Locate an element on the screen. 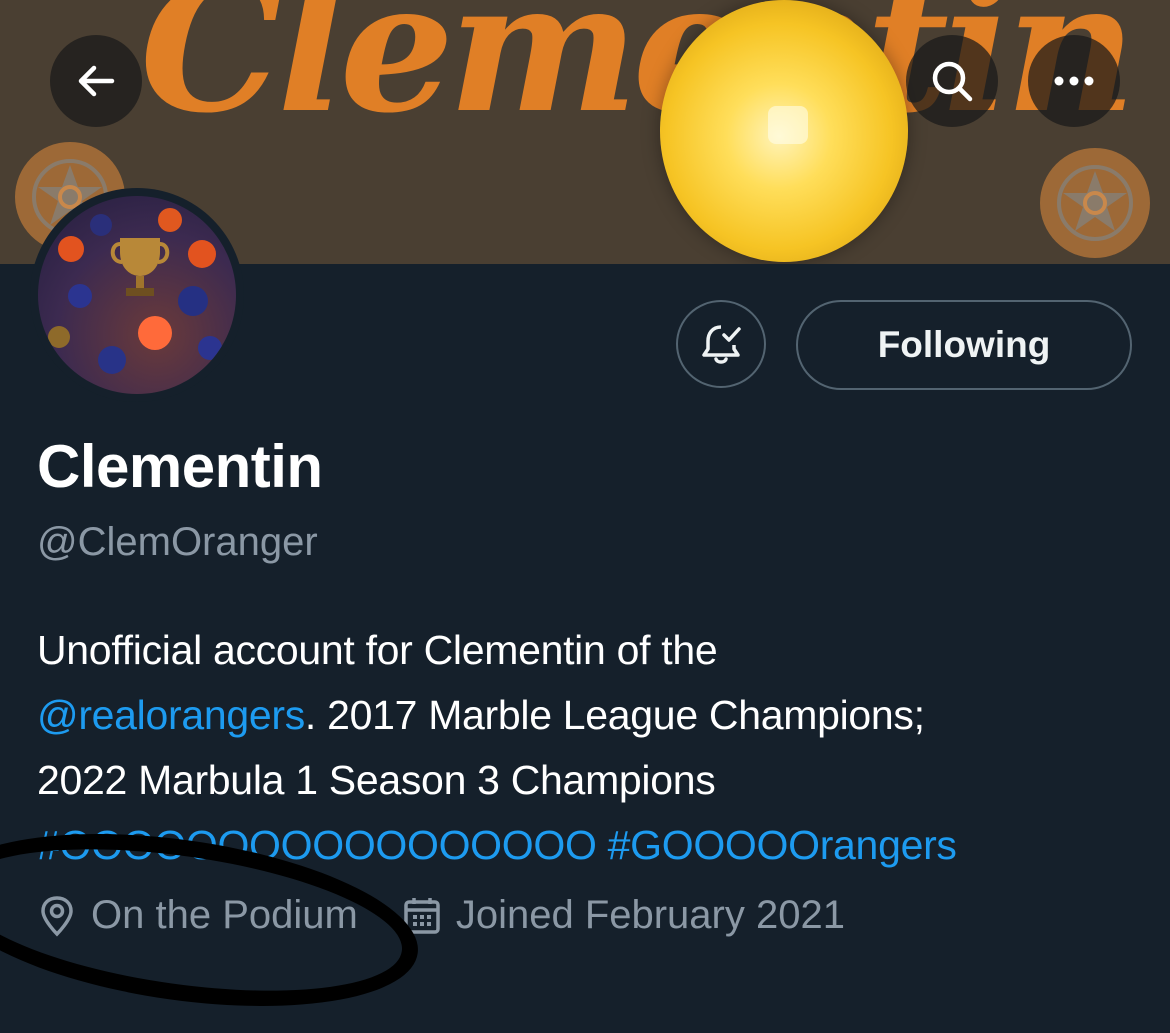 The width and height of the screenshot is (1170, 1033). arrow-left-icon is located at coordinates (96, 81).